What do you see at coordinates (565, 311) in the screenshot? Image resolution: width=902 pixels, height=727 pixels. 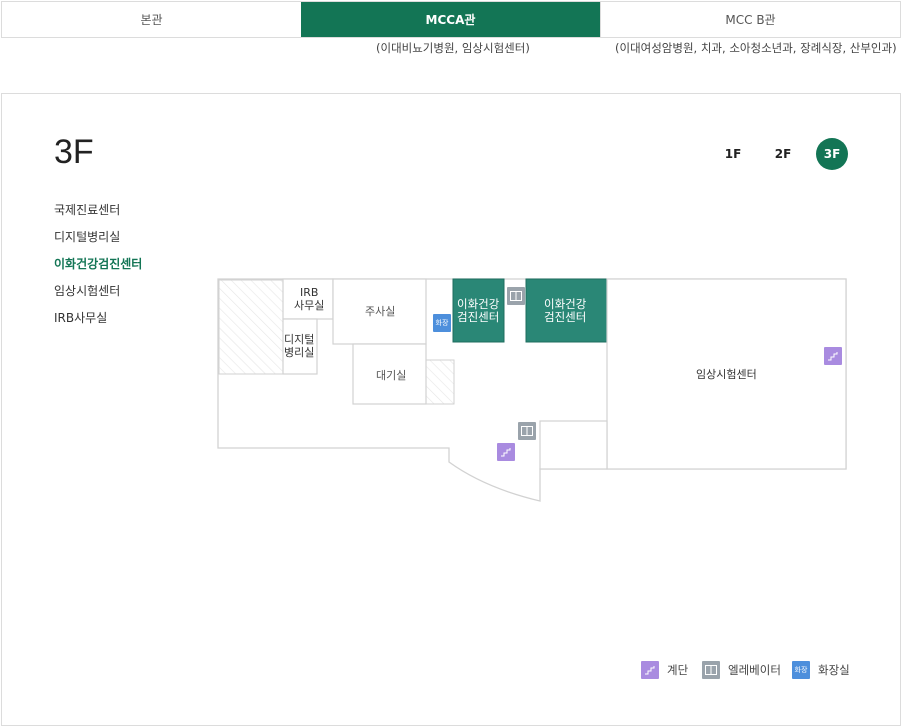 I see `room-label-health-2: 이화건강 검진센터` at bounding box center [565, 311].